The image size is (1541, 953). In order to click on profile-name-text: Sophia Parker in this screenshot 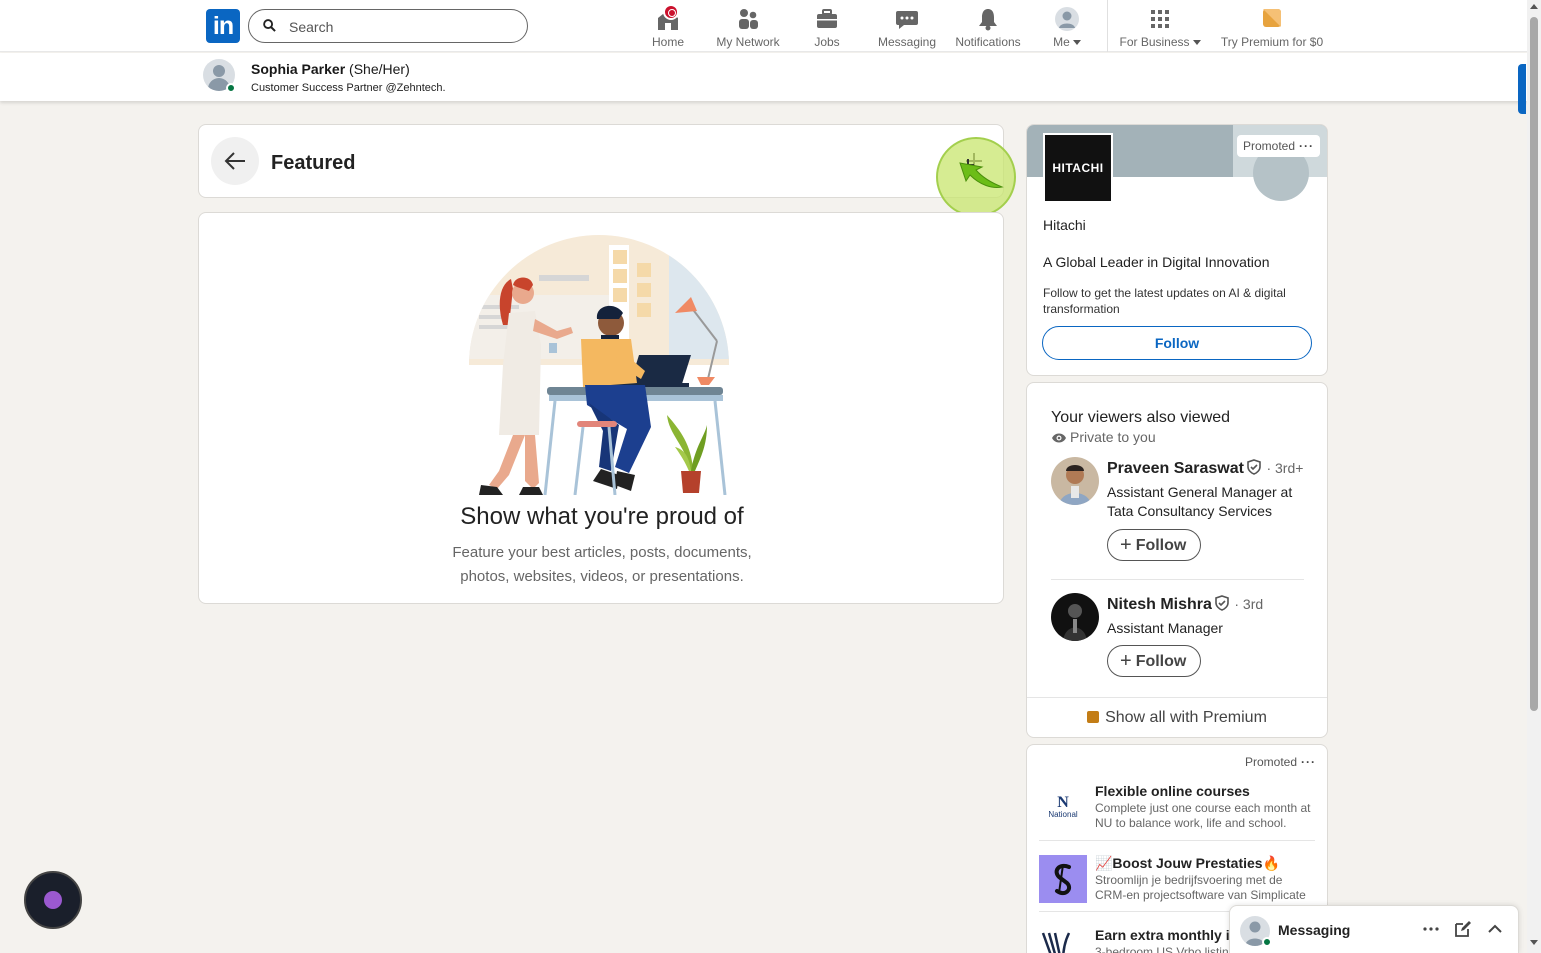, I will do `click(298, 69)`.